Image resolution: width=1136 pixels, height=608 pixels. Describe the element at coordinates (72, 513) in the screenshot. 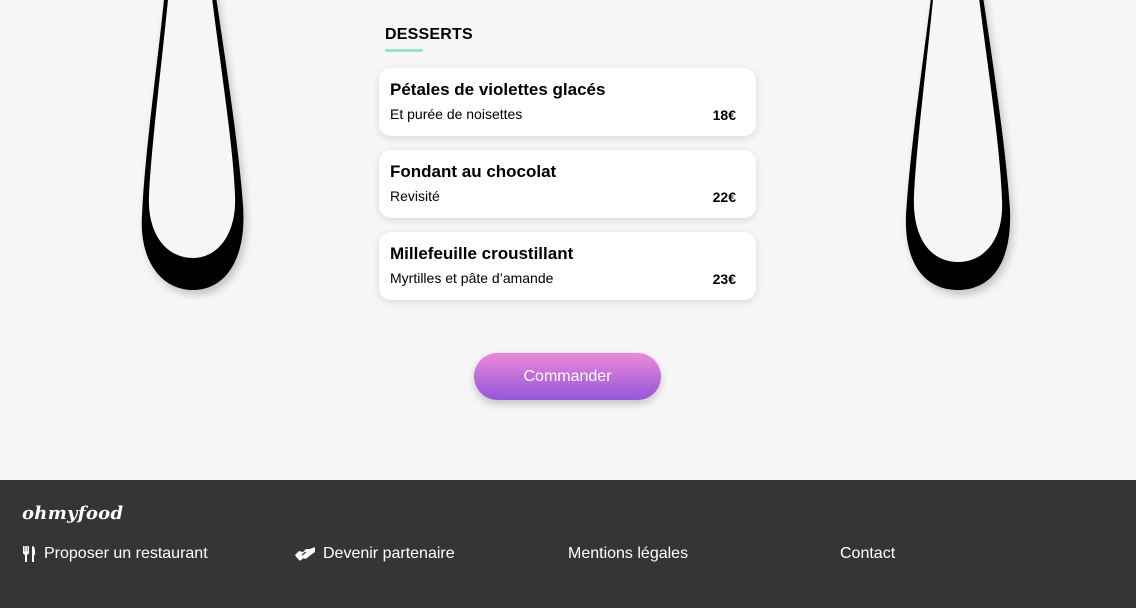

I see `footer-logo: ohmyfood` at that location.